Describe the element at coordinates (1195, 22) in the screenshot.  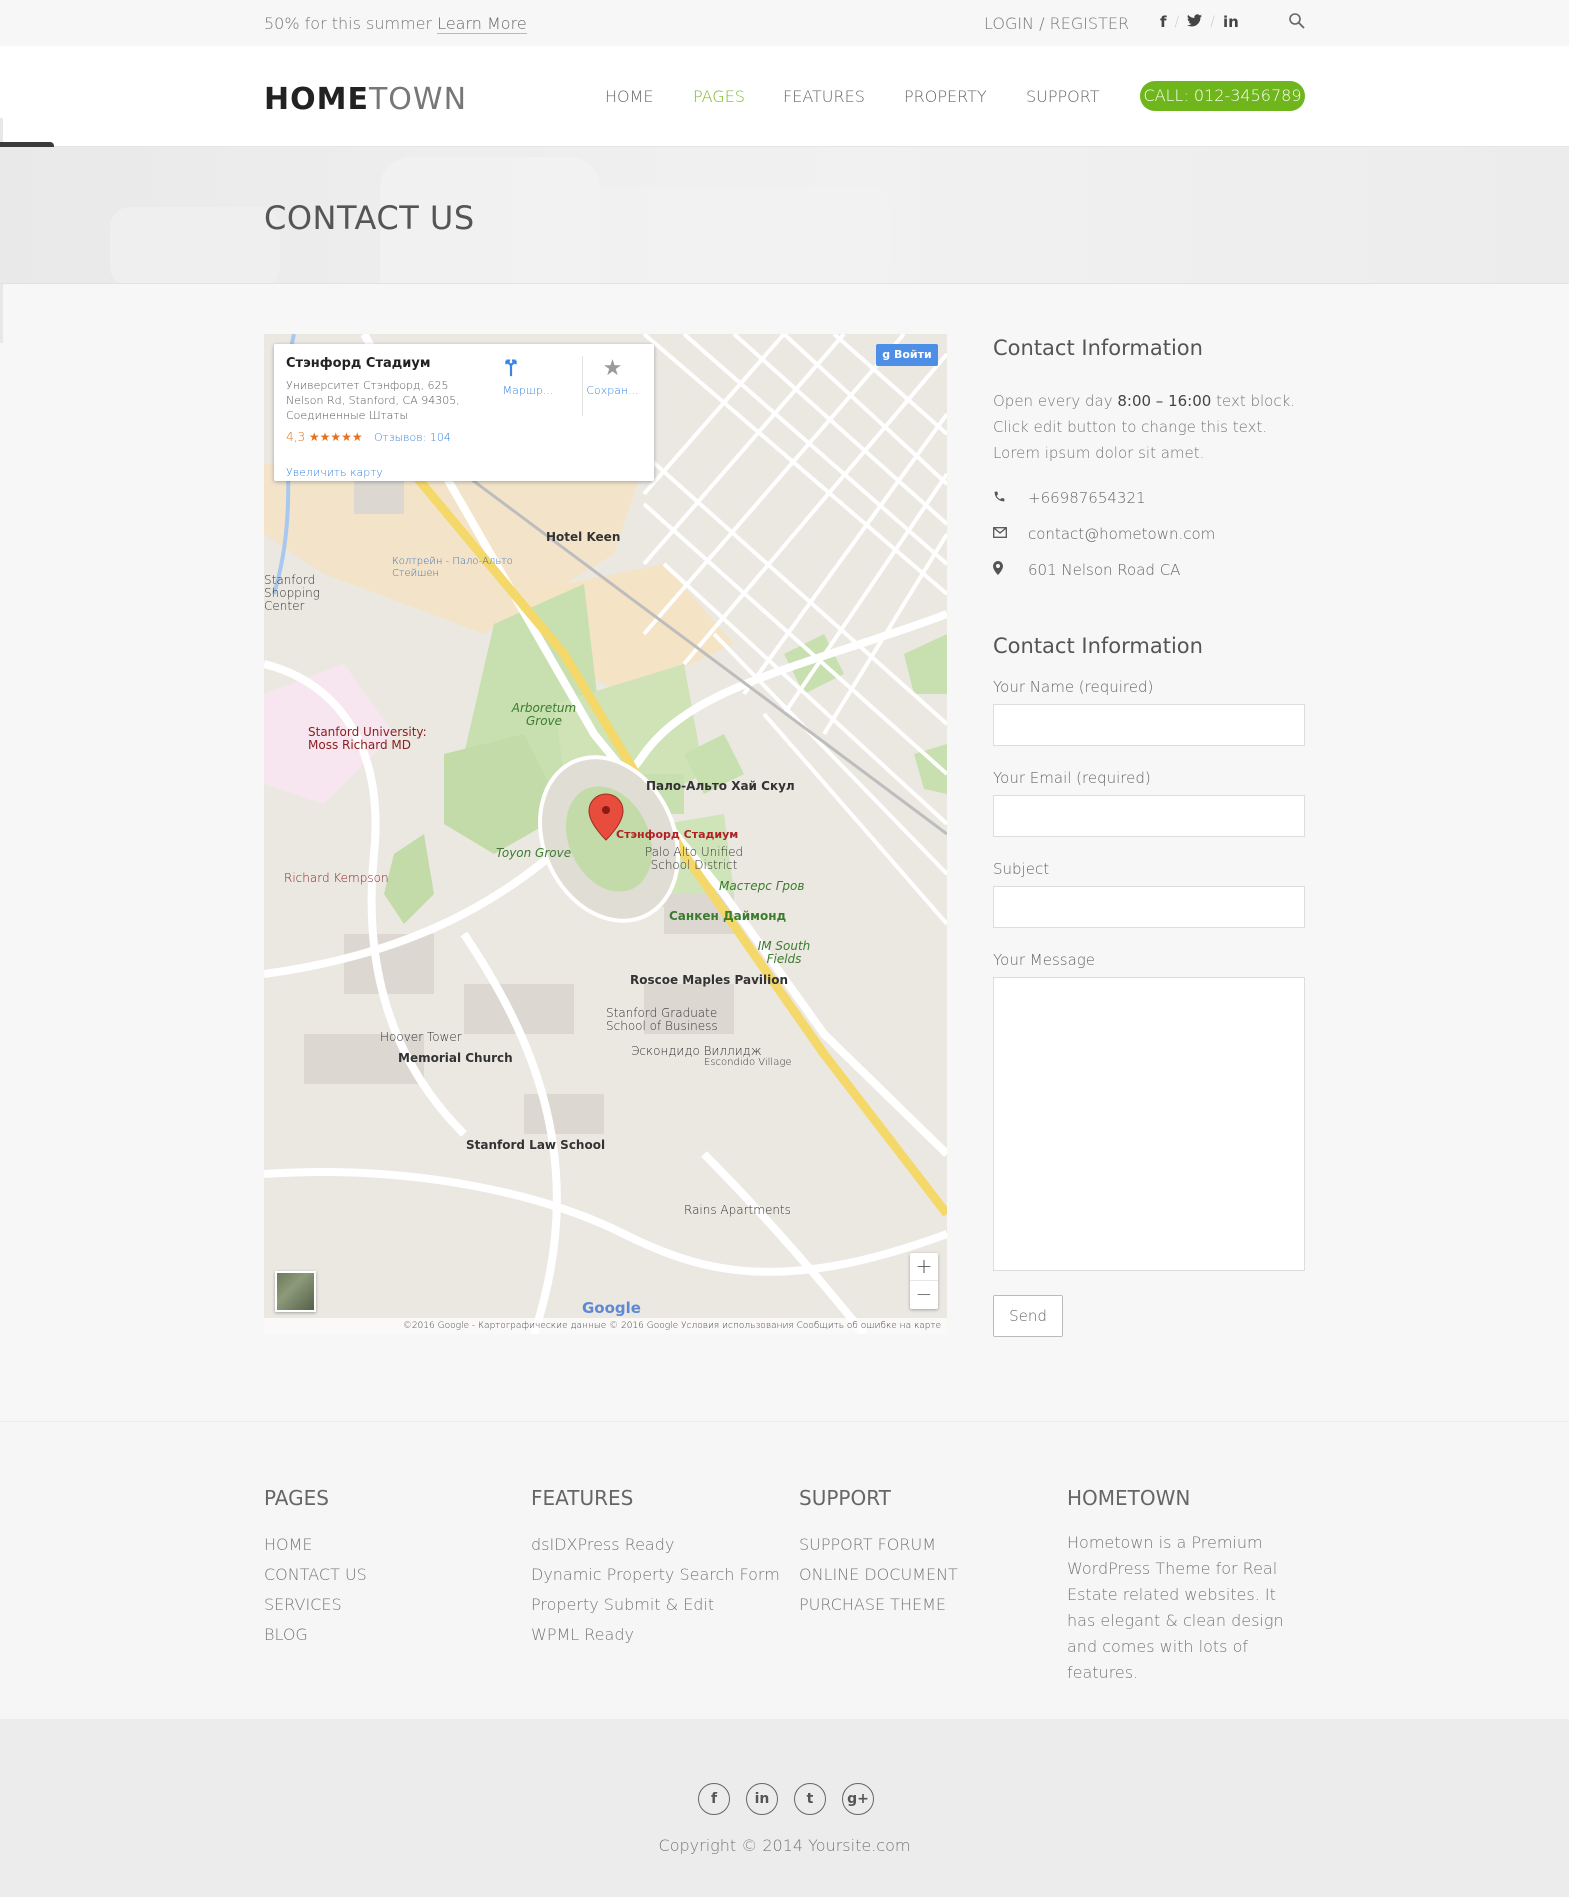
I see `twitter-icon` at that location.